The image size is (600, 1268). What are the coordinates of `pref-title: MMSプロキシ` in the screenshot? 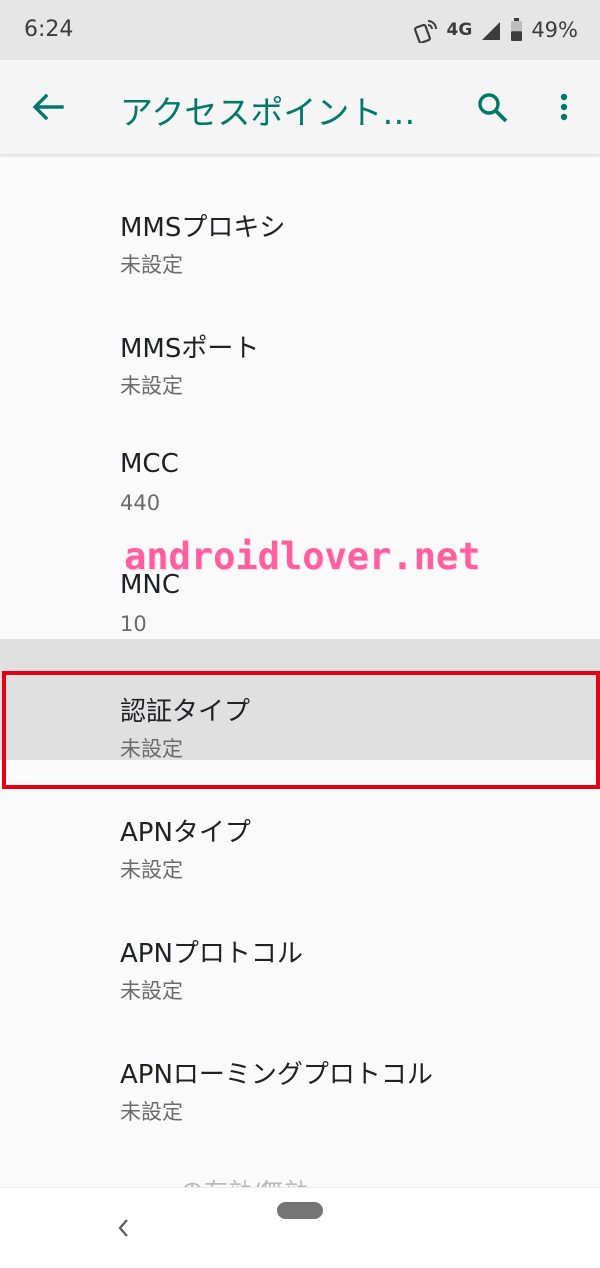 It's located at (203, 228).